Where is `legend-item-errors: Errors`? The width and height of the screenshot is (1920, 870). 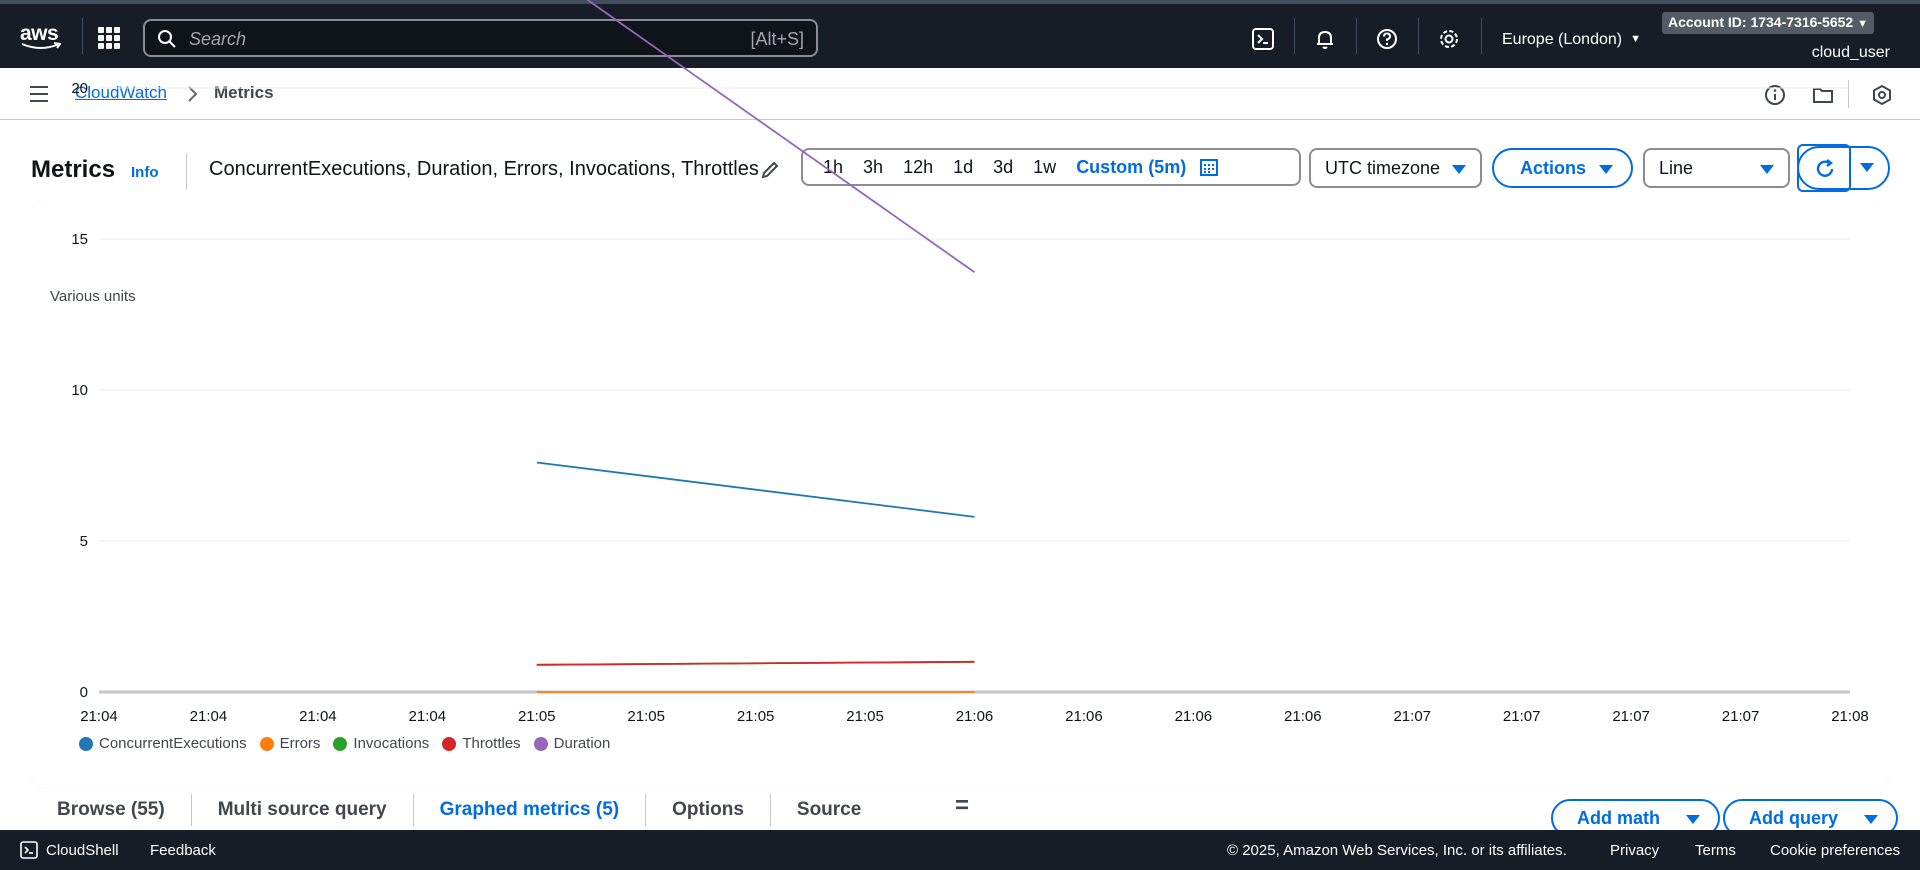
legend-item-errors: Errors is located at coordinates (290, 743).